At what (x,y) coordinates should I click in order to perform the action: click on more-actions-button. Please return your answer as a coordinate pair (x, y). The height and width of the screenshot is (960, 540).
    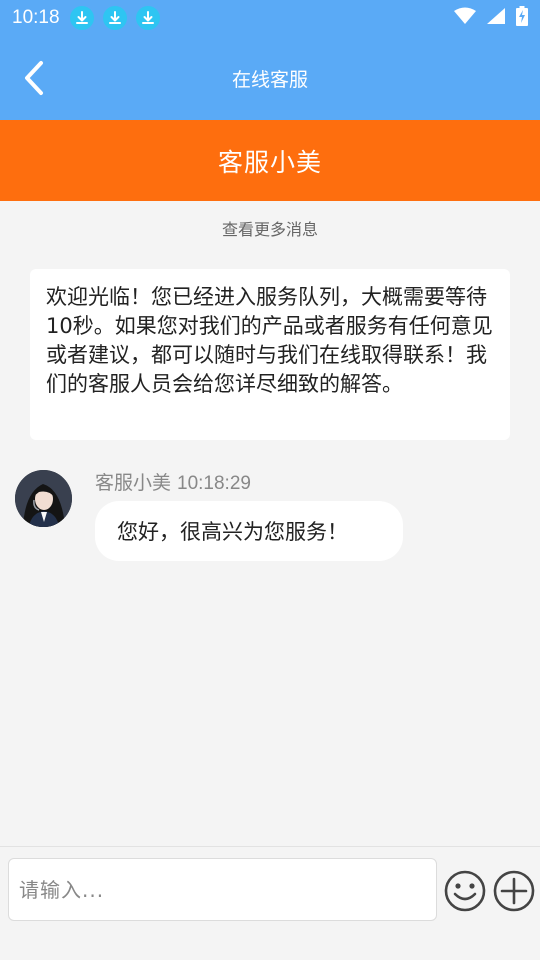
    Looking at the image, I should click on (514, 891).